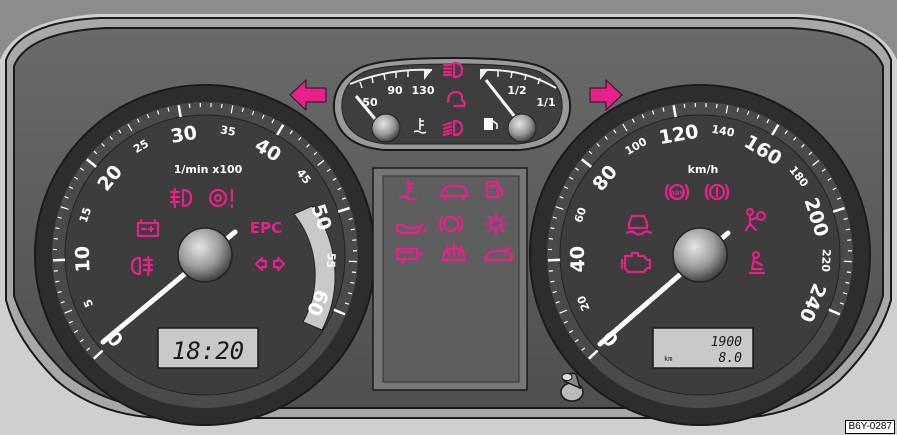 The width and height of the screenshot is (897, 435). Describe the element at coordinates (703, 169) in the screenshot. I see `speedometer-unit-label: km/h` at that location.